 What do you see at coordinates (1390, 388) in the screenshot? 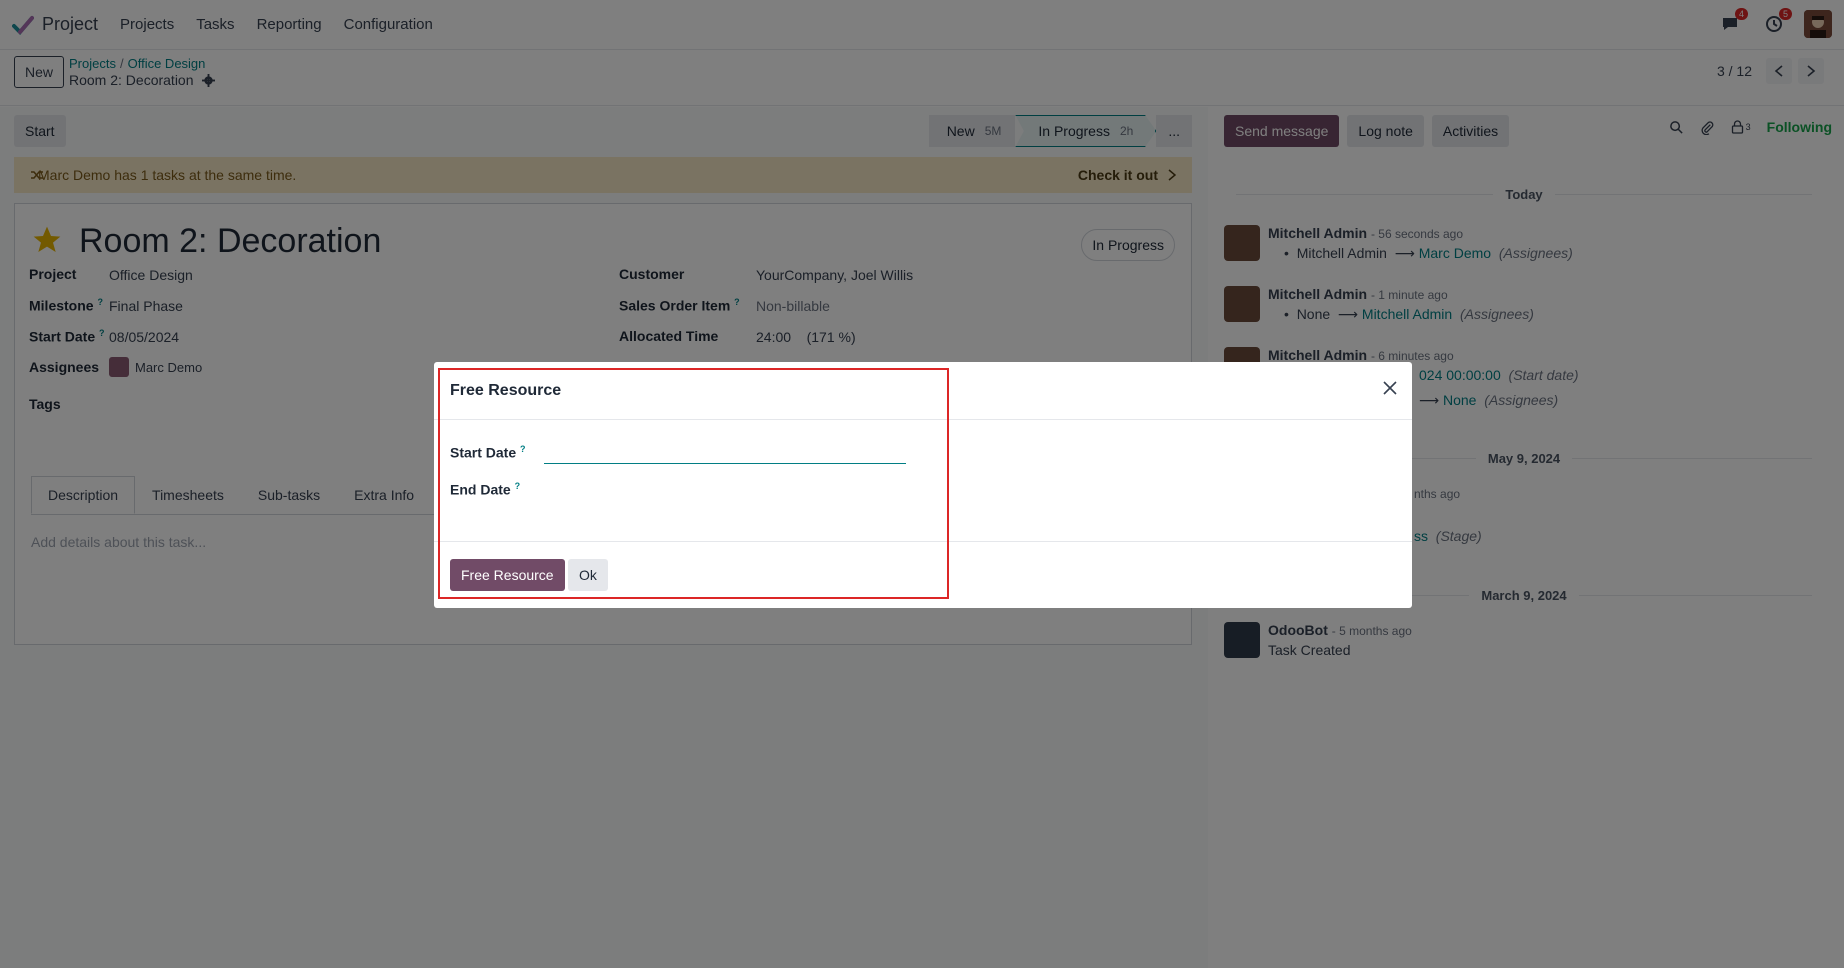
I see `close-icon` at bounding box center [1390, 388].